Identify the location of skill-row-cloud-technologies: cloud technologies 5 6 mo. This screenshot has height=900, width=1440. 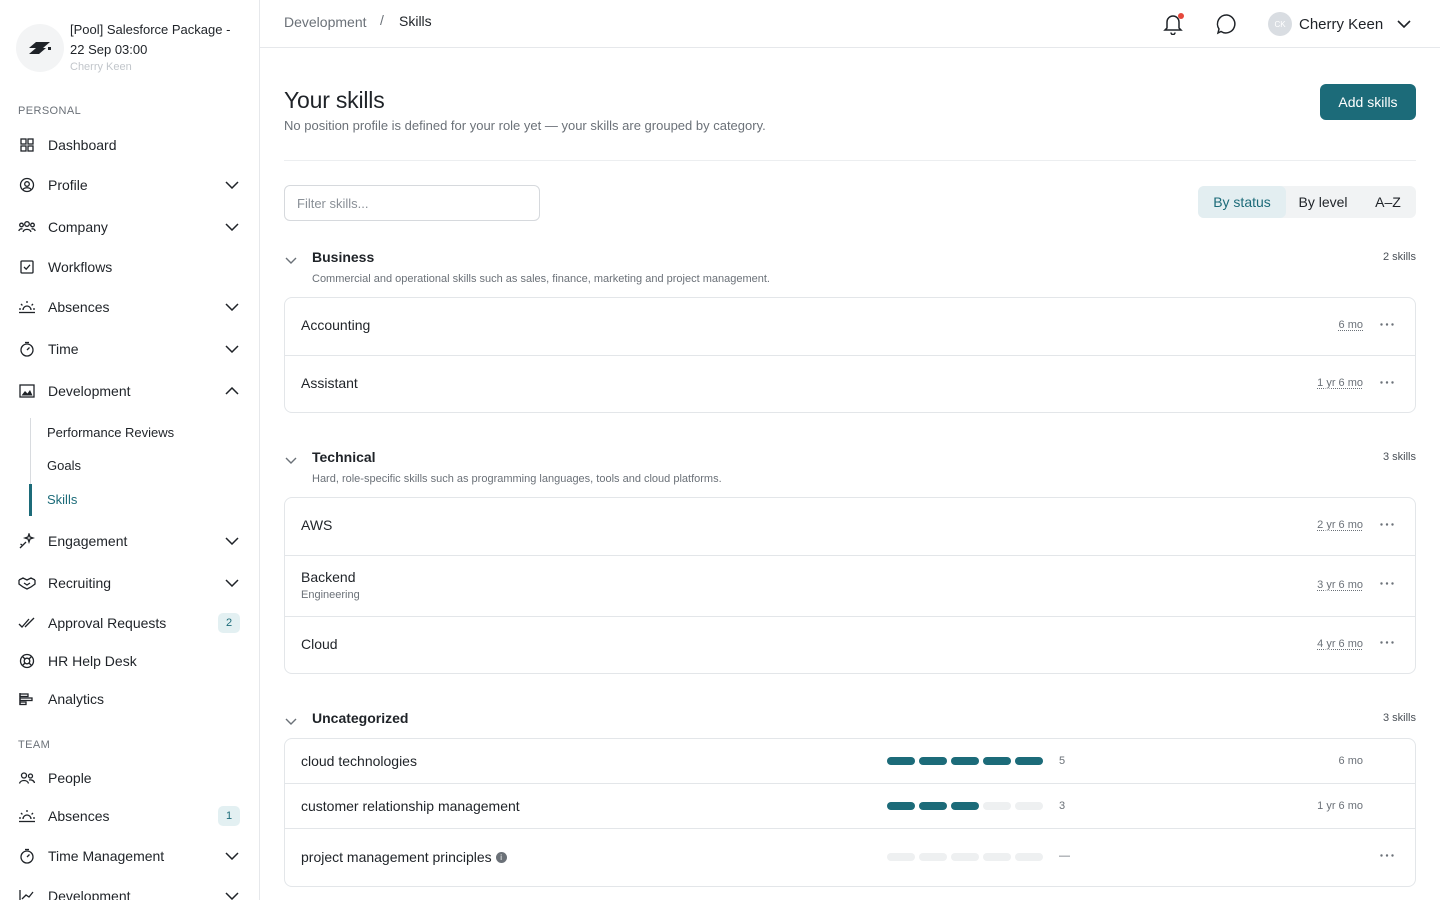
(850, 761).